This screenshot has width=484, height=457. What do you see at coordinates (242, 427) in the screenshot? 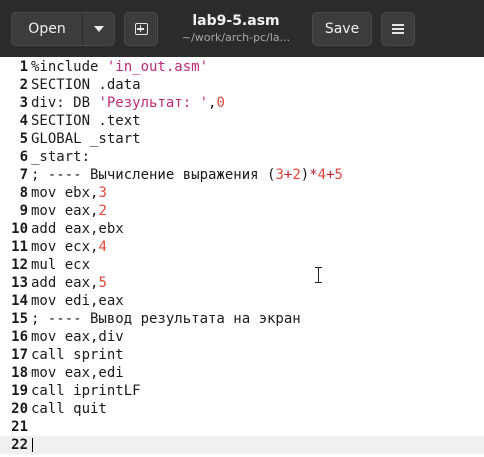
I see `code-line: 21` at bounding box center [242, 427].